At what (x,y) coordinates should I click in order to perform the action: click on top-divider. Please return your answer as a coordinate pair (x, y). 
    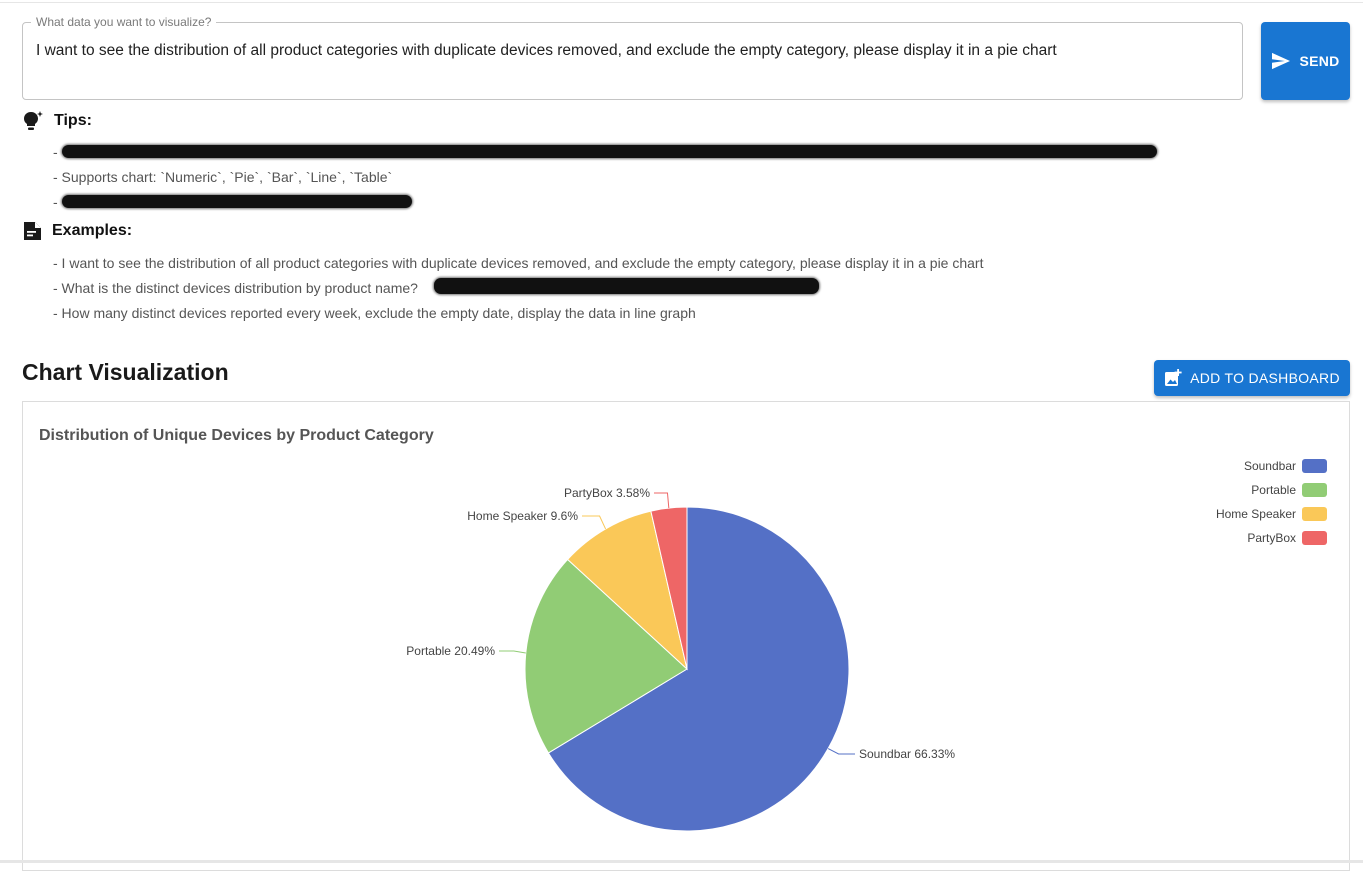
    Looking at the image, I should click on (681, 2).